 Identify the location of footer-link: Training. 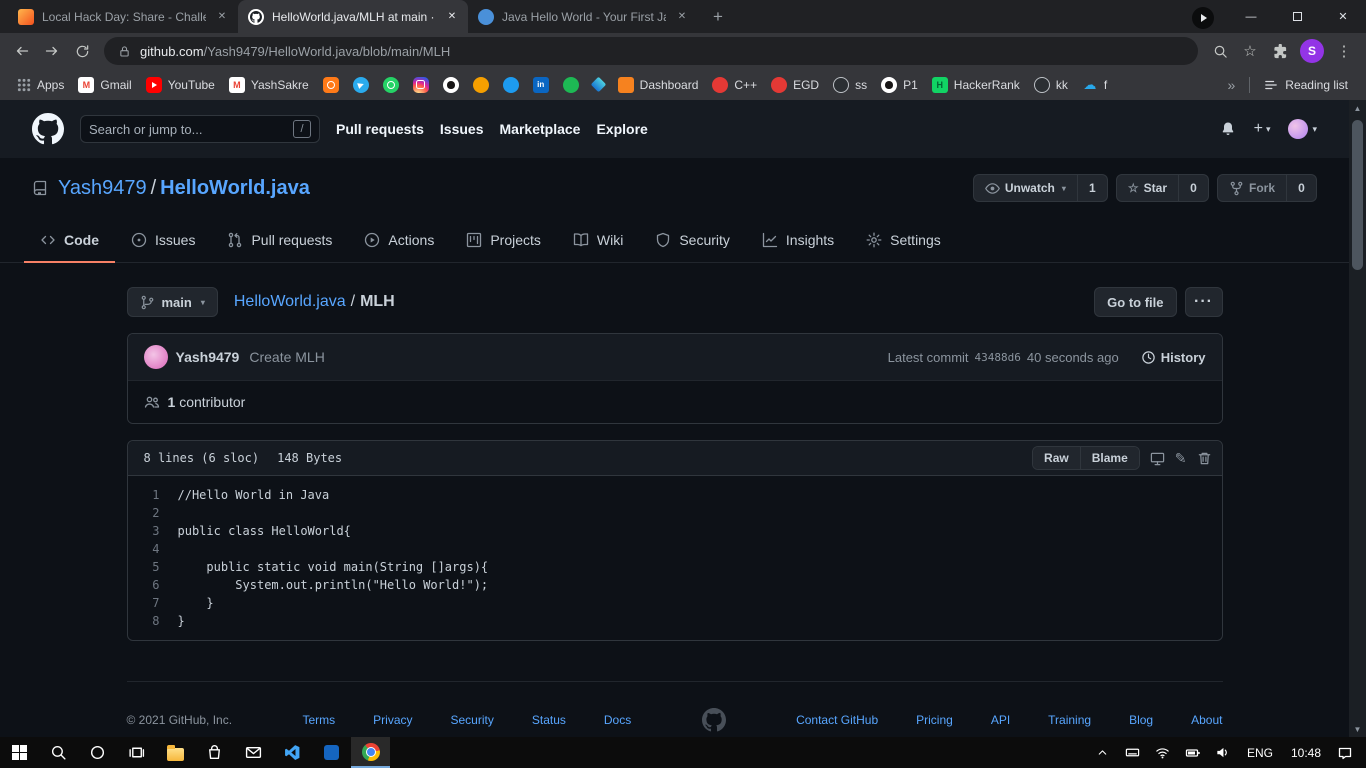
(1069, 720).